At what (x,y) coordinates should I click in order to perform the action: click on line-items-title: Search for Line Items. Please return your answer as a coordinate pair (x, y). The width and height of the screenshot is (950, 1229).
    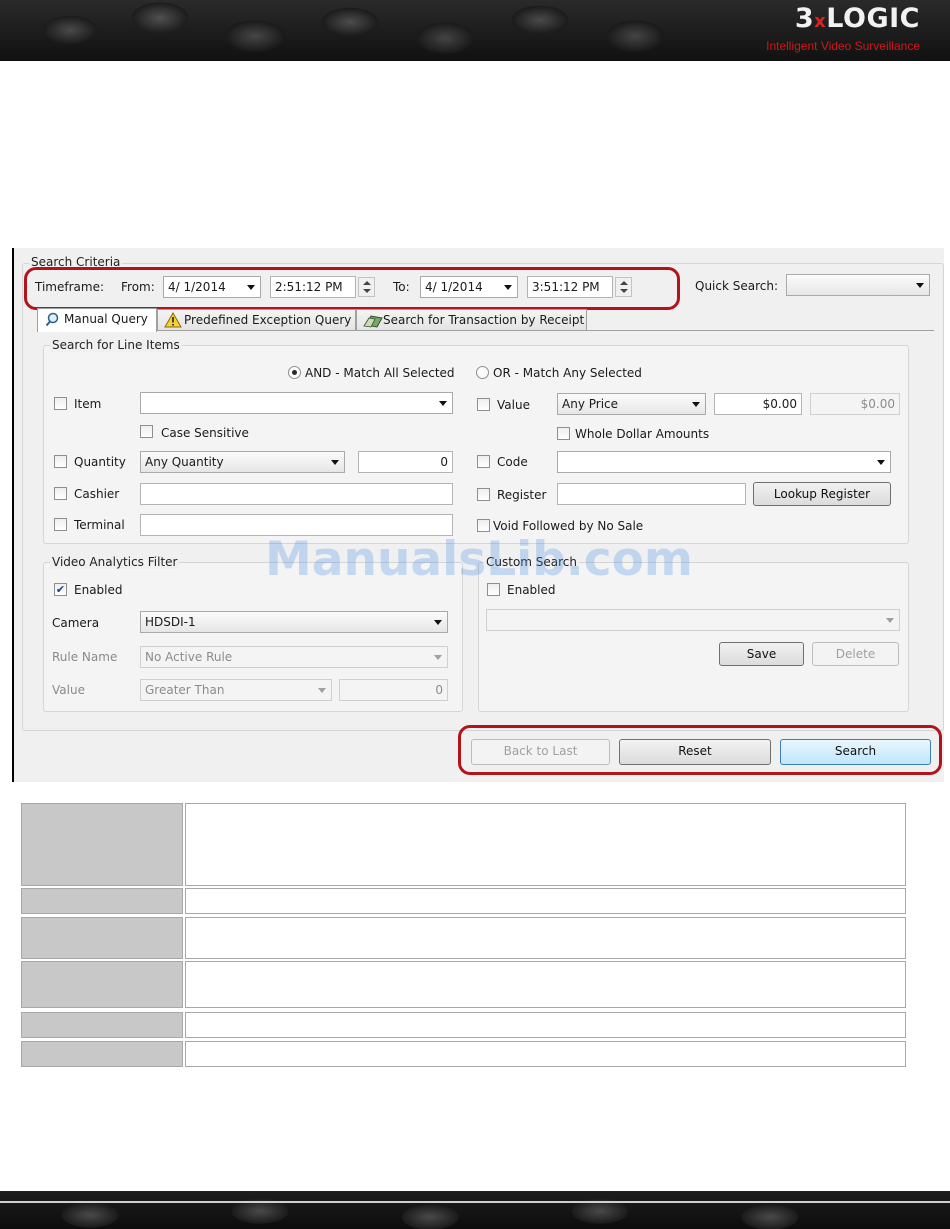
    Looking at the image, I should click on (116, 345).